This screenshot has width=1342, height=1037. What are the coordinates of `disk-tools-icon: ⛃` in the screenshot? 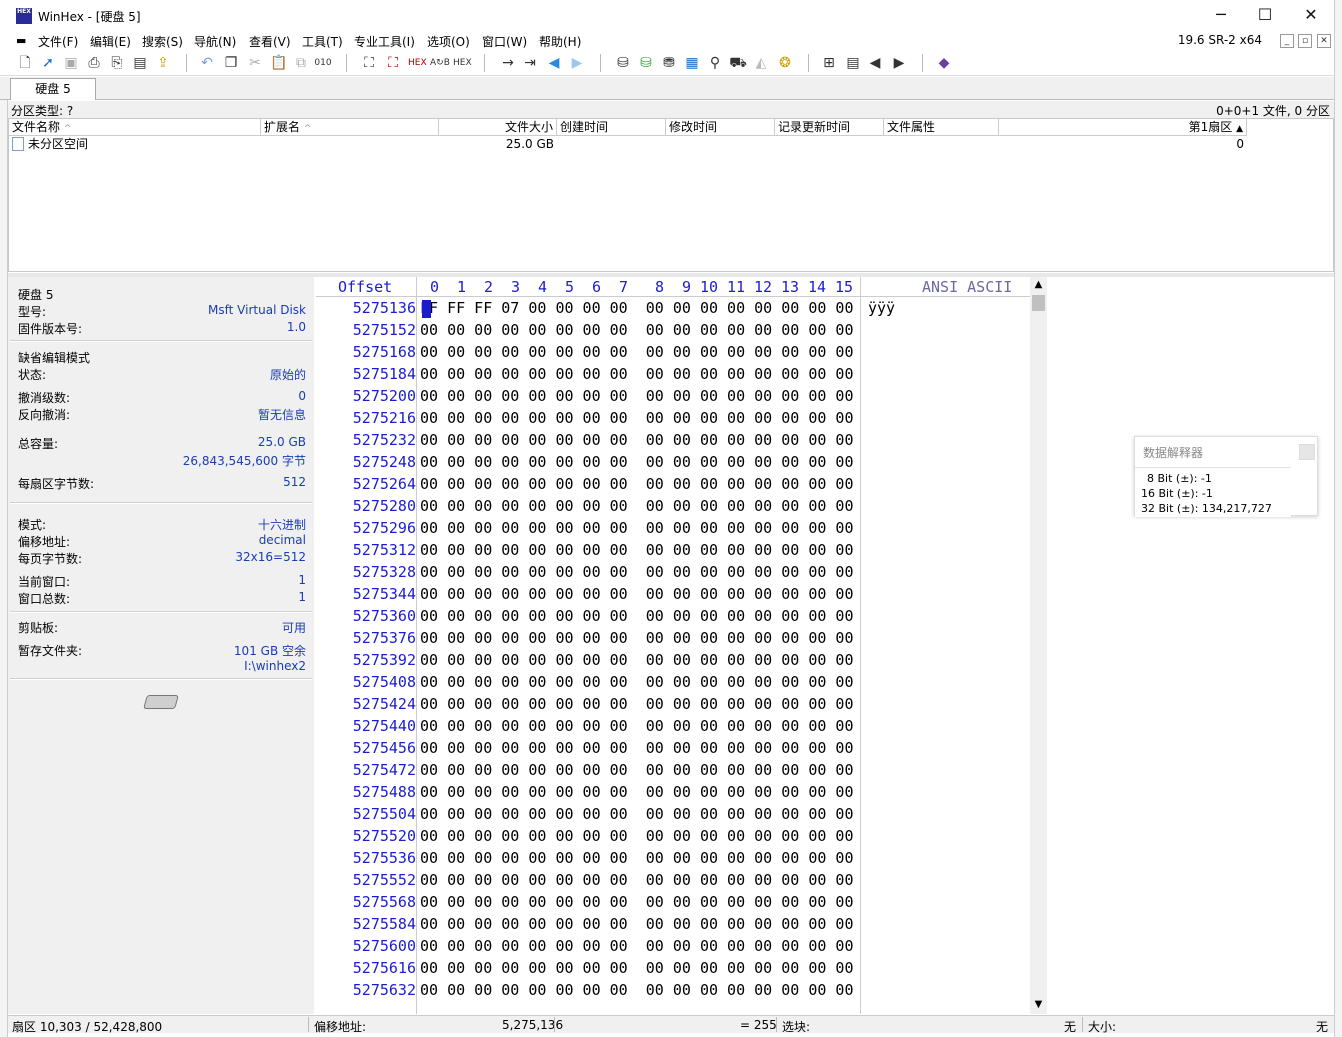 It's located at (669, 63).